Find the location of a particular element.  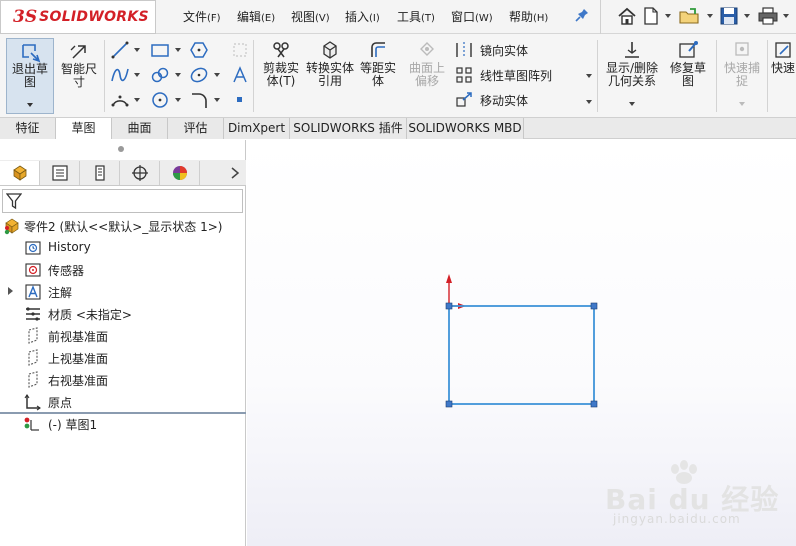

move-entities-icon is located at coordinates (464, 100).